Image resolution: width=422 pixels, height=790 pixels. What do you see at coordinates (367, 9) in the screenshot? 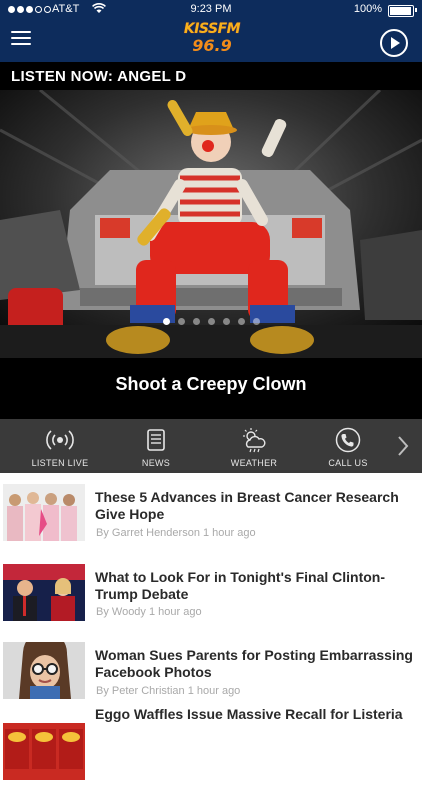
I see `battery-percent: 100%` at bounding box center [367, 9].